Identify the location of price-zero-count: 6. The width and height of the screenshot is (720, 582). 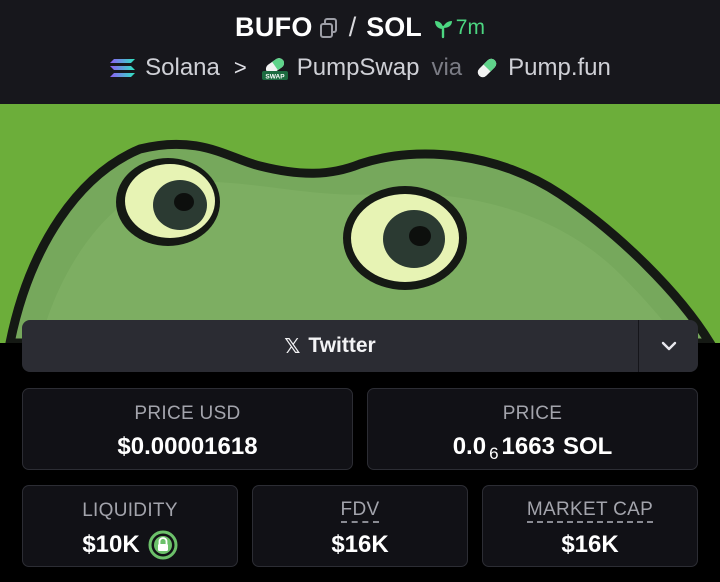
(494, 453).